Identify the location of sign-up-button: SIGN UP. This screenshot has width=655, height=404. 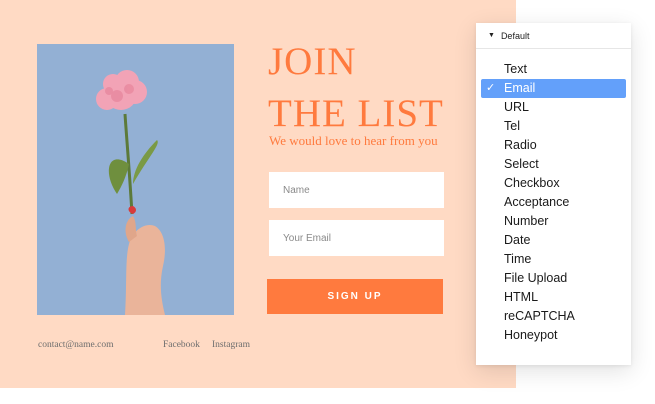
(355, 296).